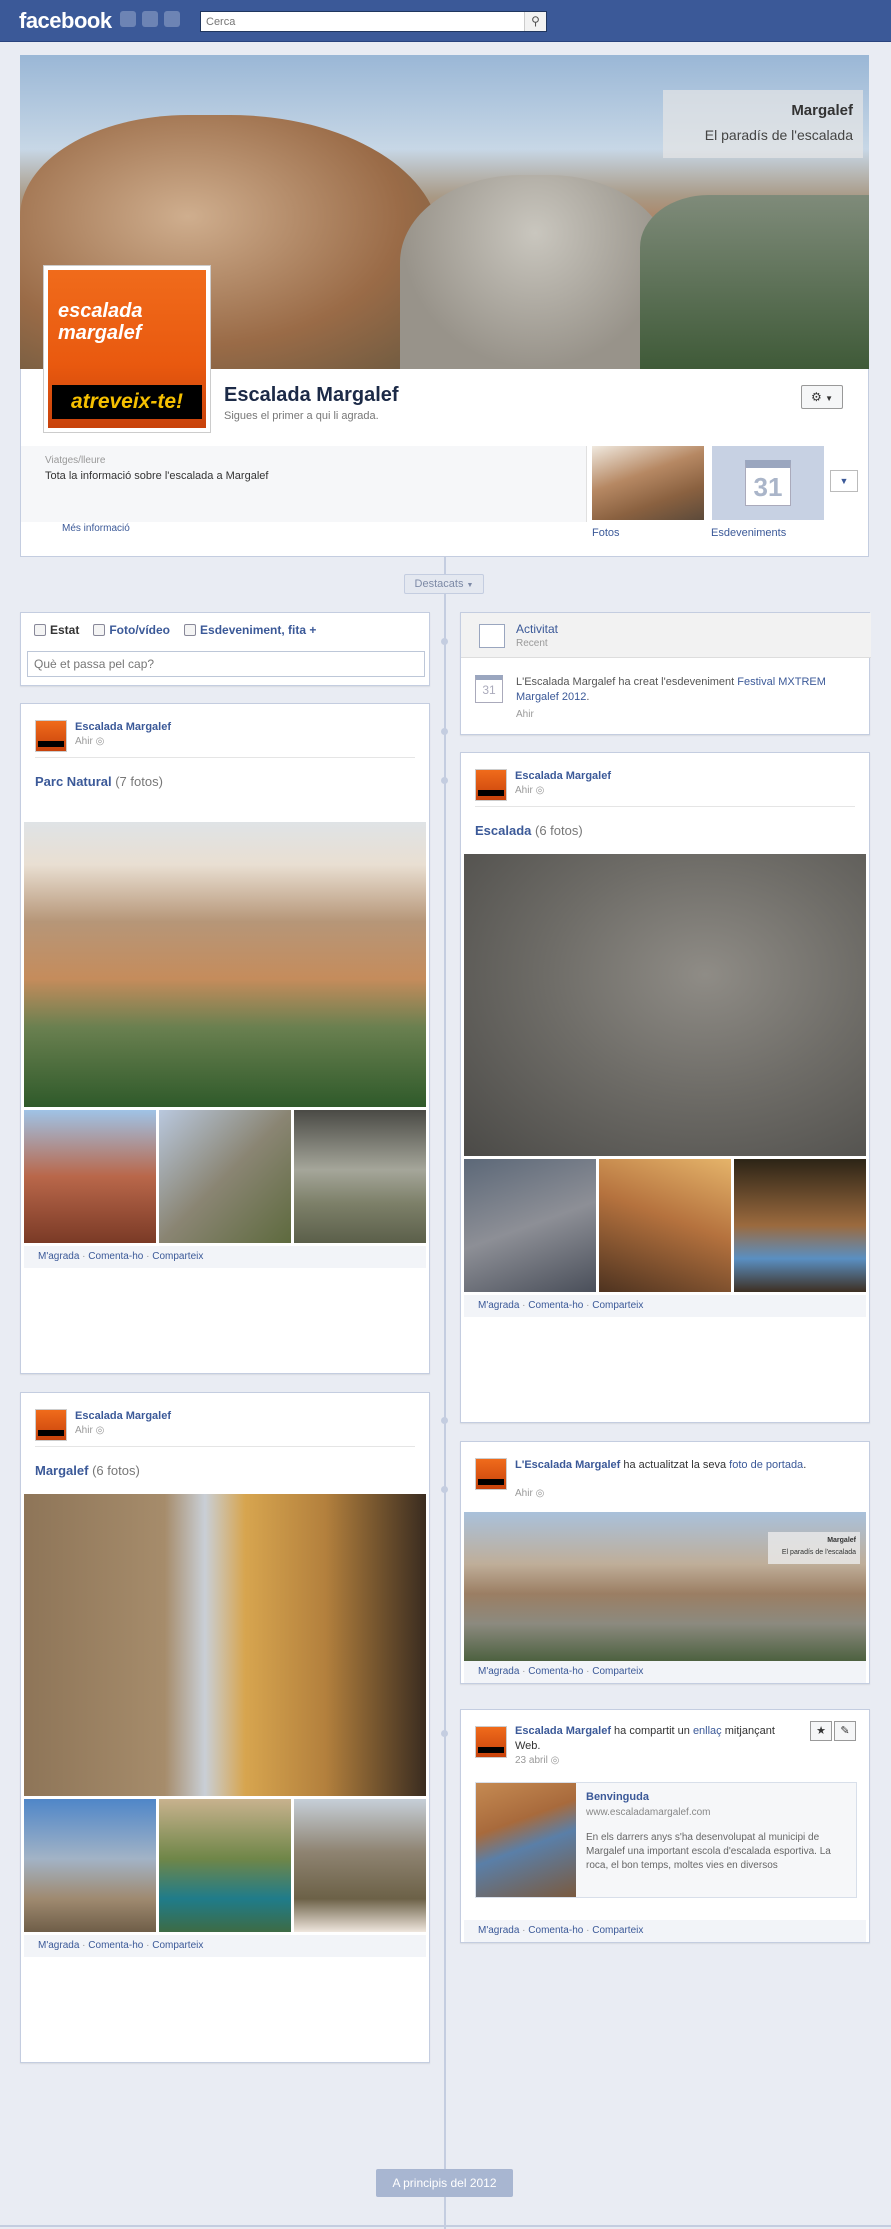 The height and width of the screenshot is (2229, 891). Describe the element at coordinates (535, 21) in the screenshot. I see `search-icon: ⚲` at that location.